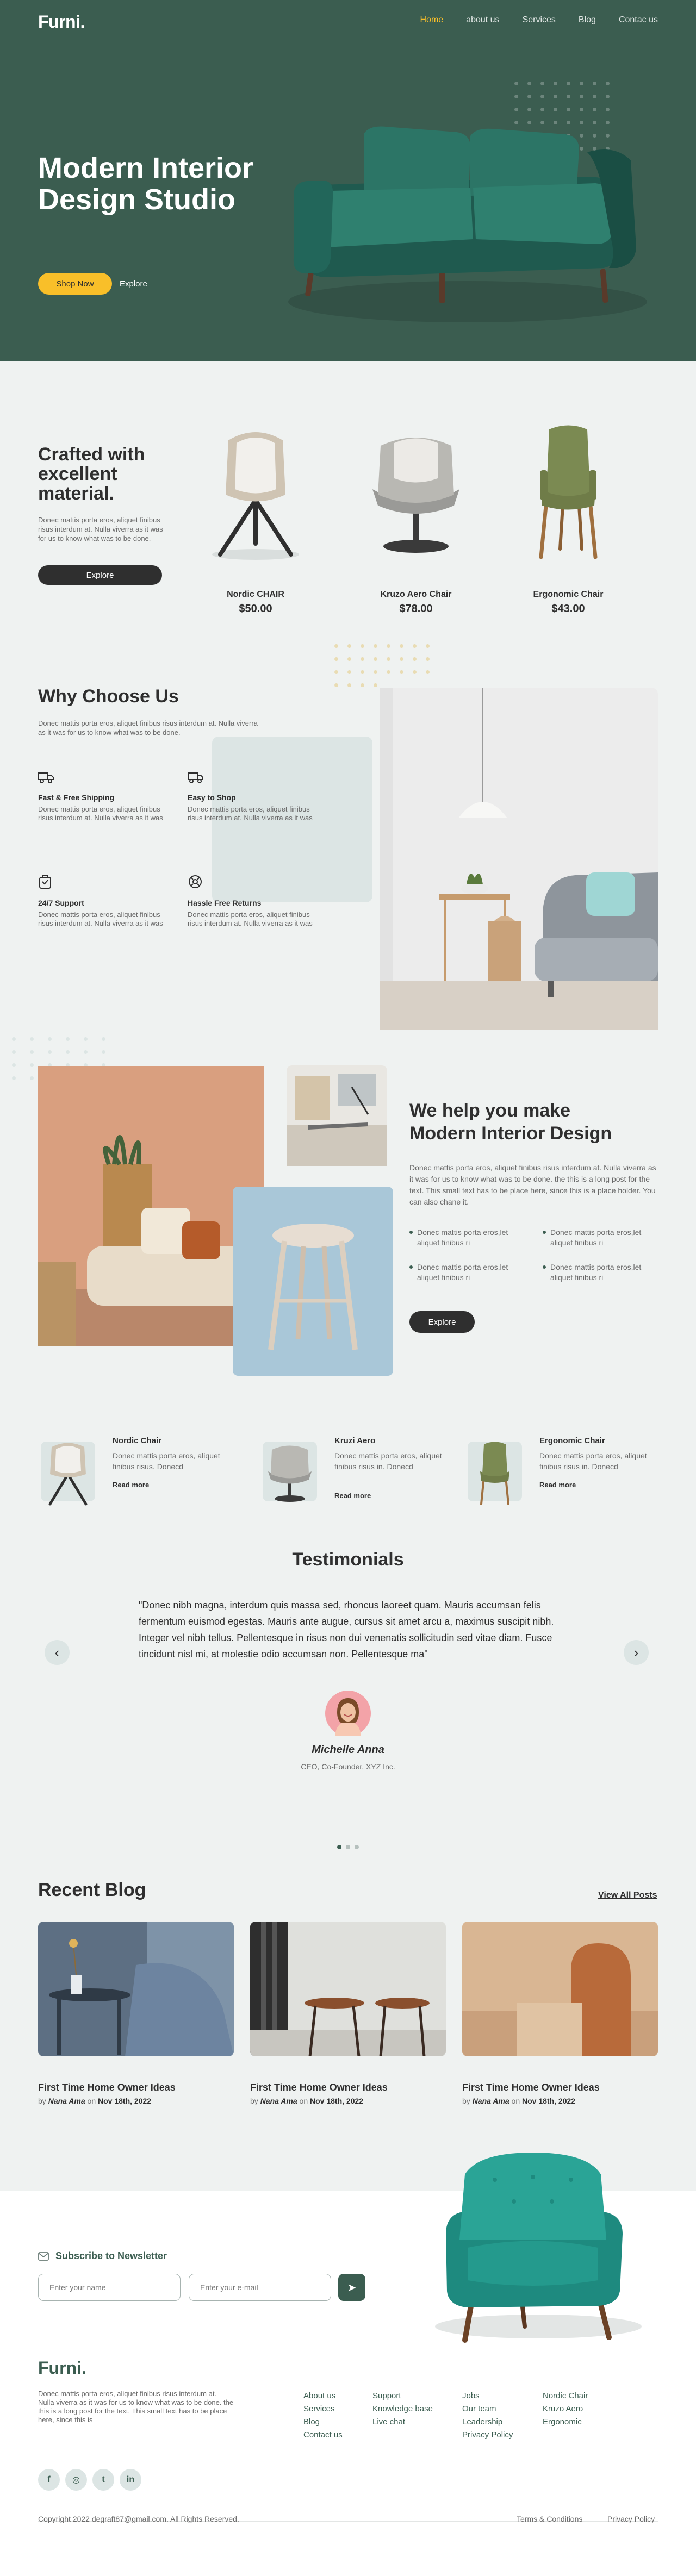 This screenshot has width=696, height=2576. I want to click on nav-contact: Contac us, so click(638, 20).